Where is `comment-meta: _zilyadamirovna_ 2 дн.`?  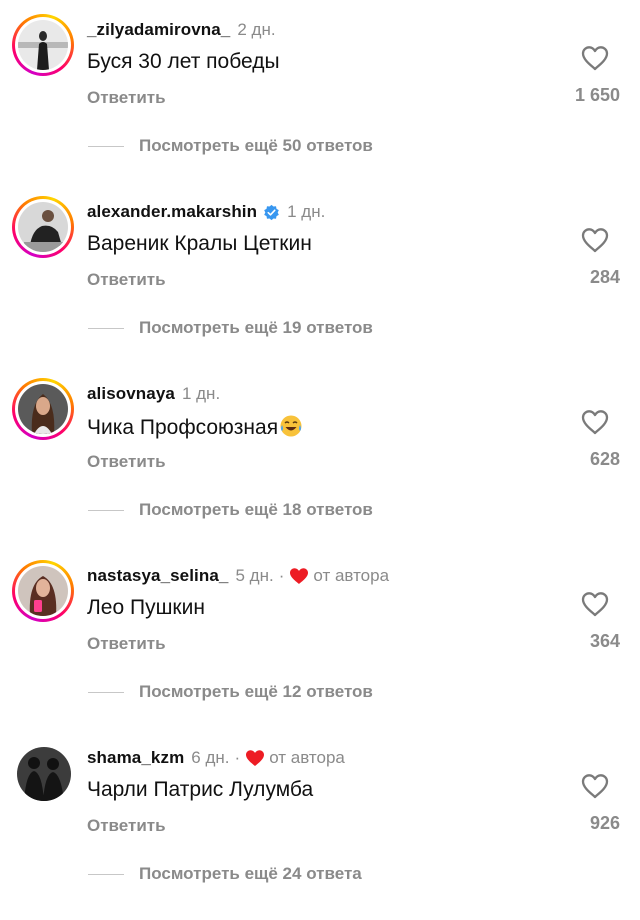 comment-meta: _zilyadamirovna_ 2 дн. is located at coordinates (181, 30).